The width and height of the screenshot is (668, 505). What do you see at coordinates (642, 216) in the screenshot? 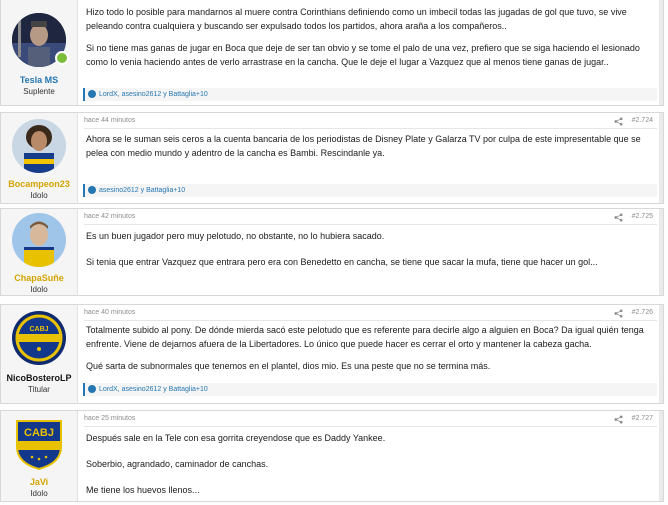
I see `post-number: #2.725` at bounding box center [642, 216].